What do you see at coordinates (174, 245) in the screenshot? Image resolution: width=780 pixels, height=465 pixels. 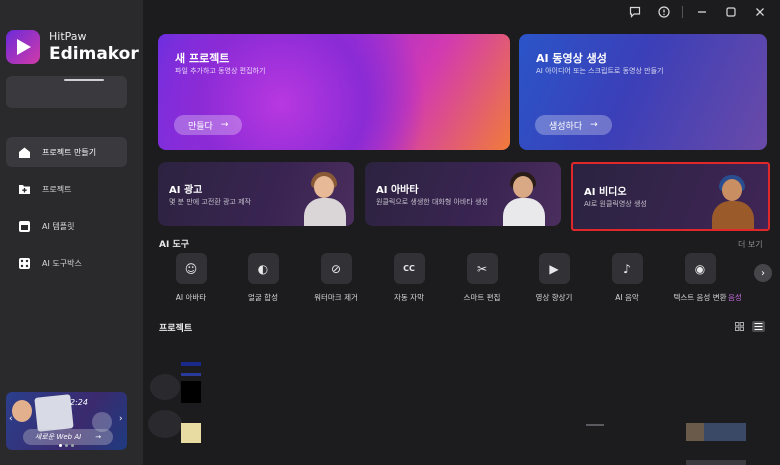 I see `ai-tools-heading: AI 도구` at bounding box center [174, 245].